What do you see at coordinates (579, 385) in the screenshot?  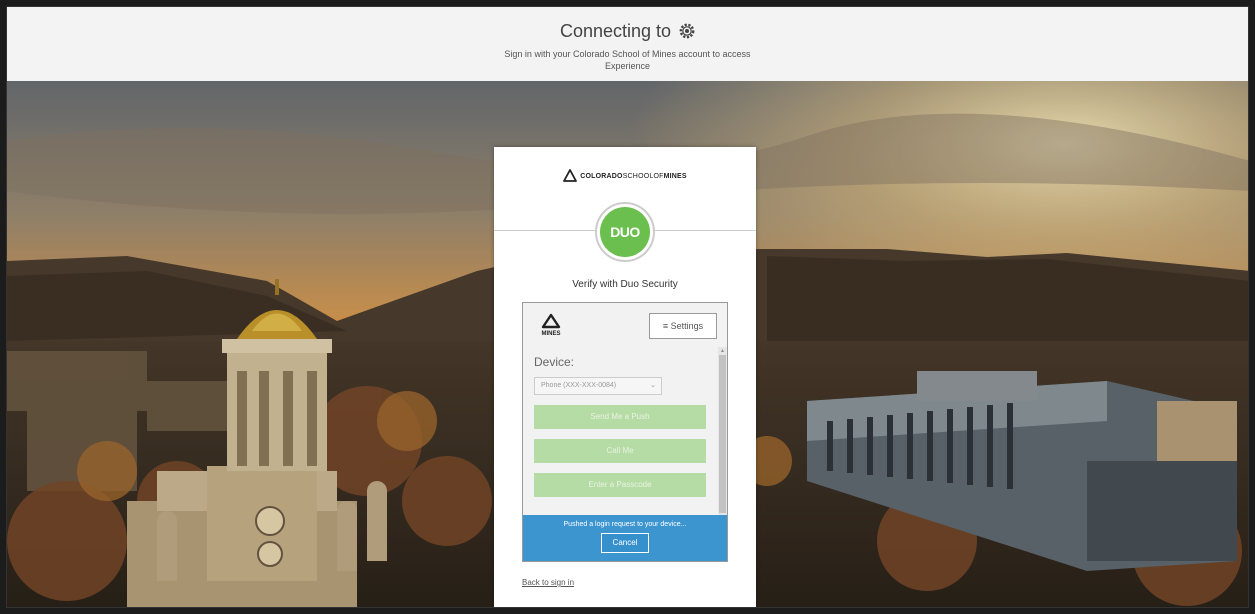 I see `device-select-value: Phone (XXX-XXX-0084)` at bounding box center [579, 385].